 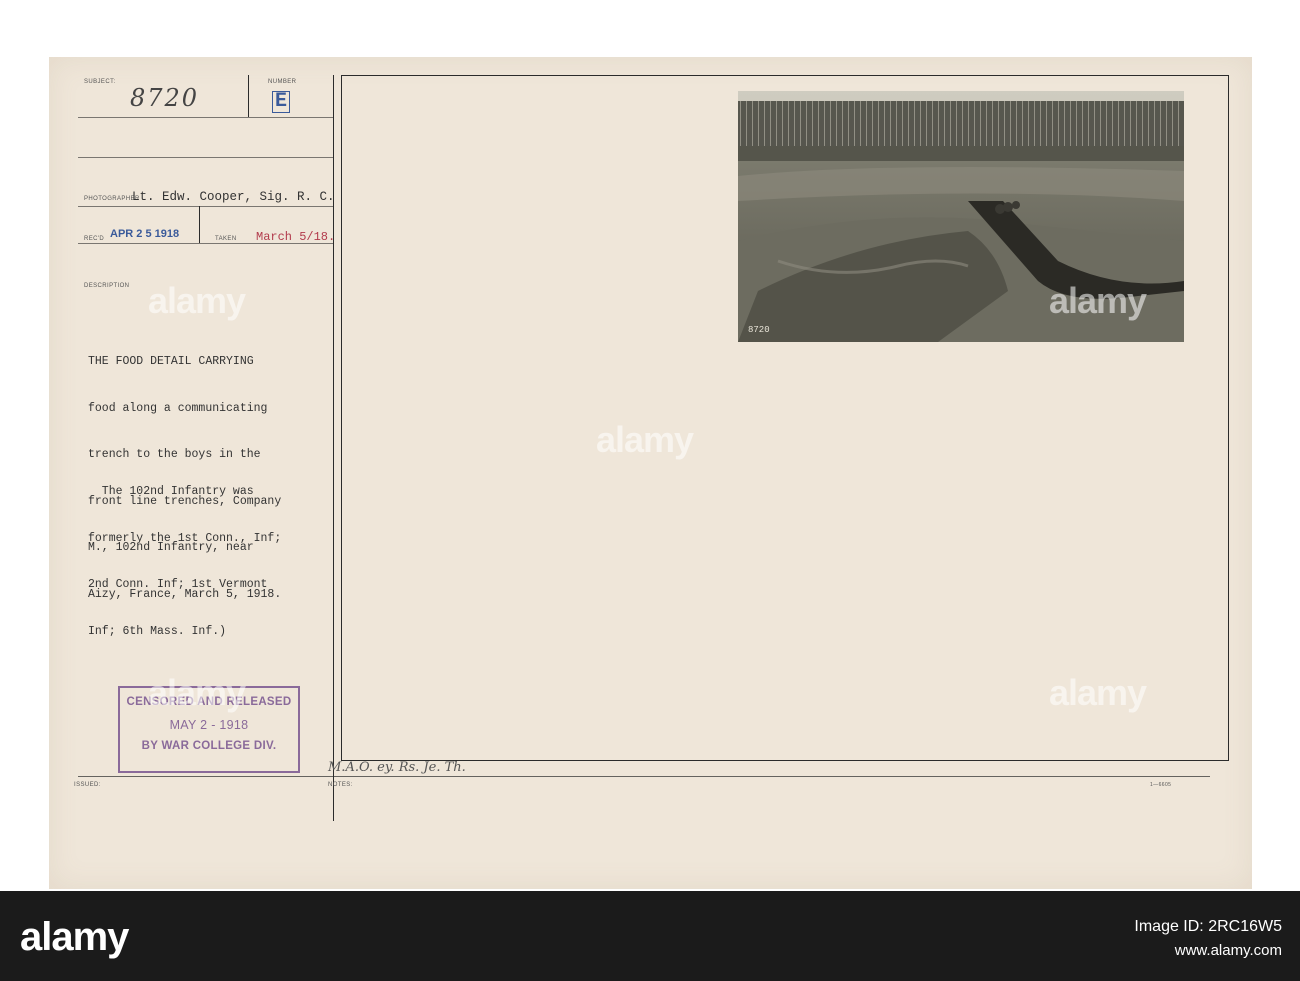 What do you see at coordinates (209, 725) in the screenshot?
I see `stamp-line: MAY 2 - 1918` at bounding box center [209, 725].